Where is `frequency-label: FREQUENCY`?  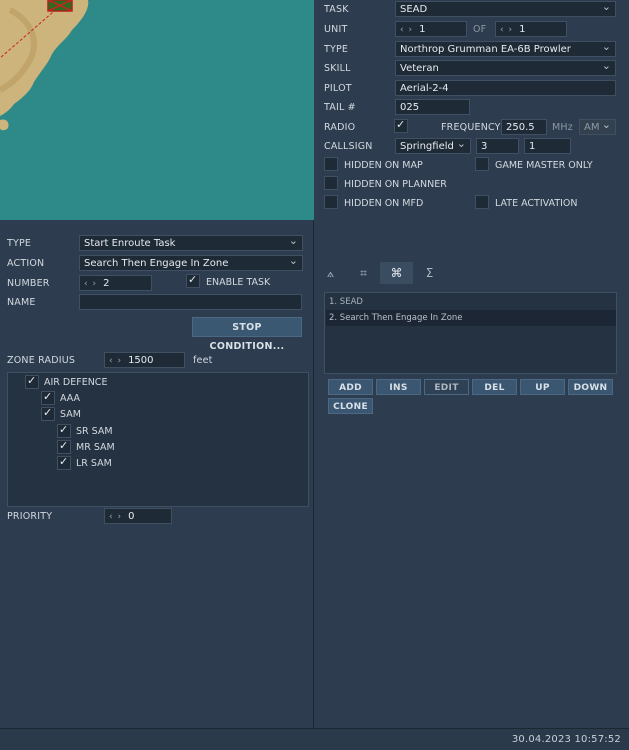 frequency-label: FREQUENCY is located at coordinates (471, 127).